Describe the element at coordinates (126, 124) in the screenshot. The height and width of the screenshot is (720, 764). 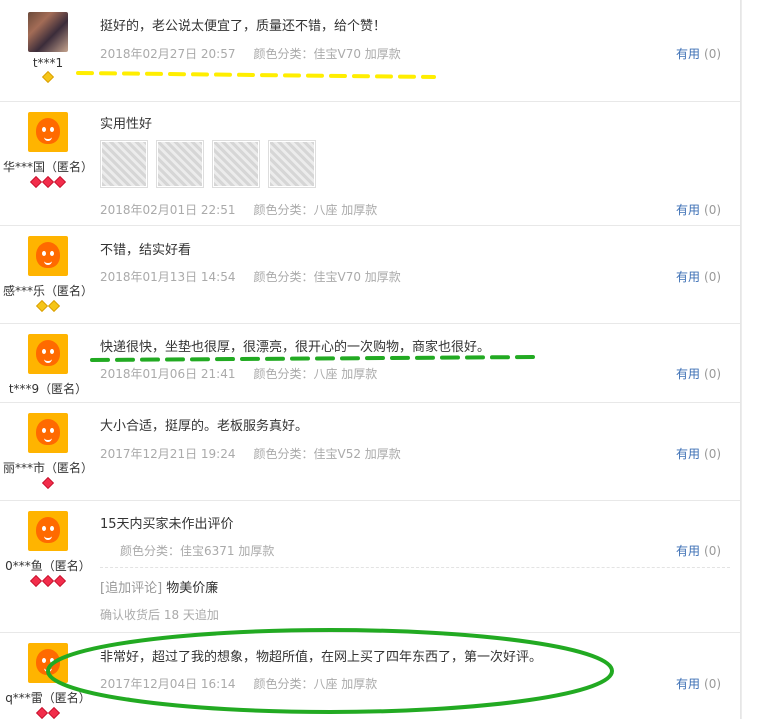
I see `review-text: 实用性好` at that location.